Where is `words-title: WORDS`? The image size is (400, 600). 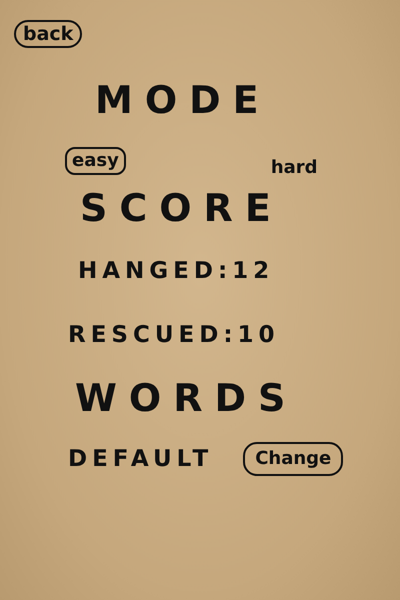
words-title: WORDS is located at coordinates (186, 398).